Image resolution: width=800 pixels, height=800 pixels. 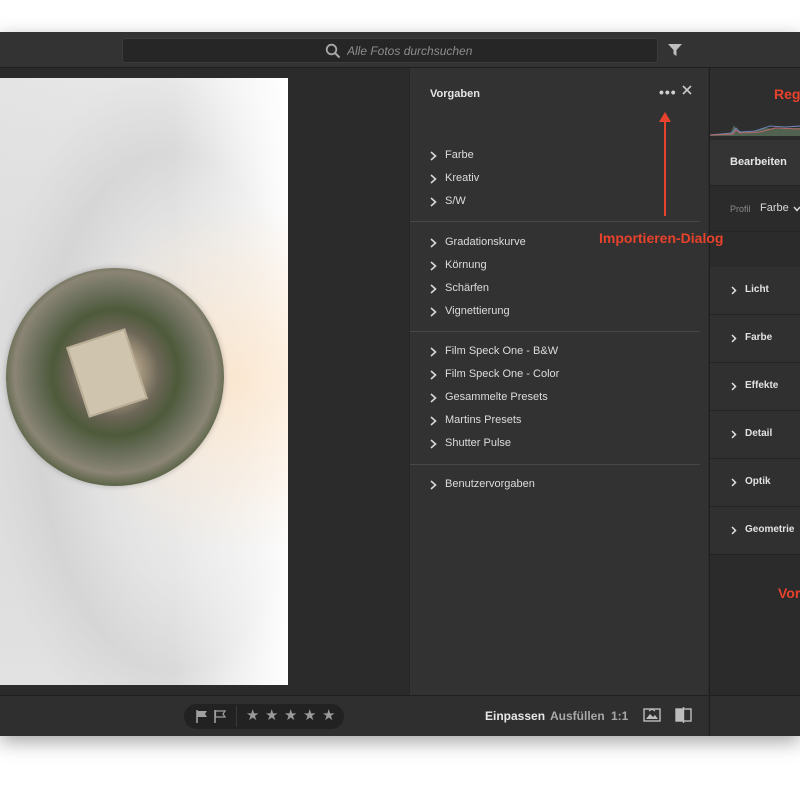 I want to click on preset-group-label: Gesammelte Presets, so click(x=496, y=397).